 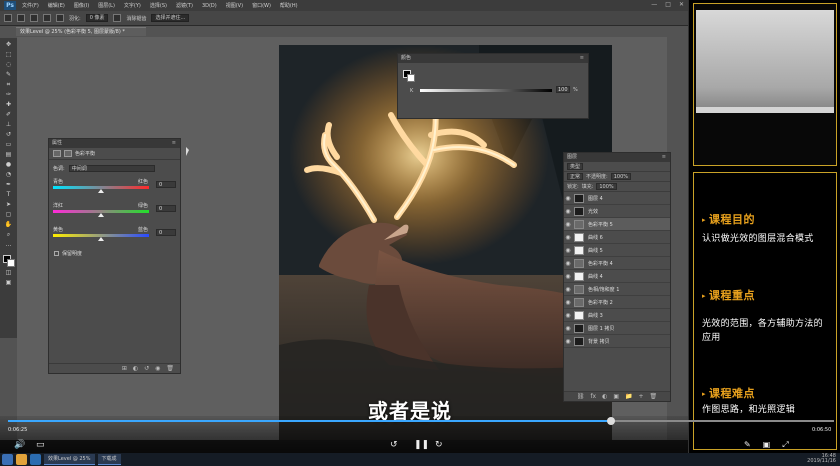 I want to click on k-slider, so click(x=486, y=90).